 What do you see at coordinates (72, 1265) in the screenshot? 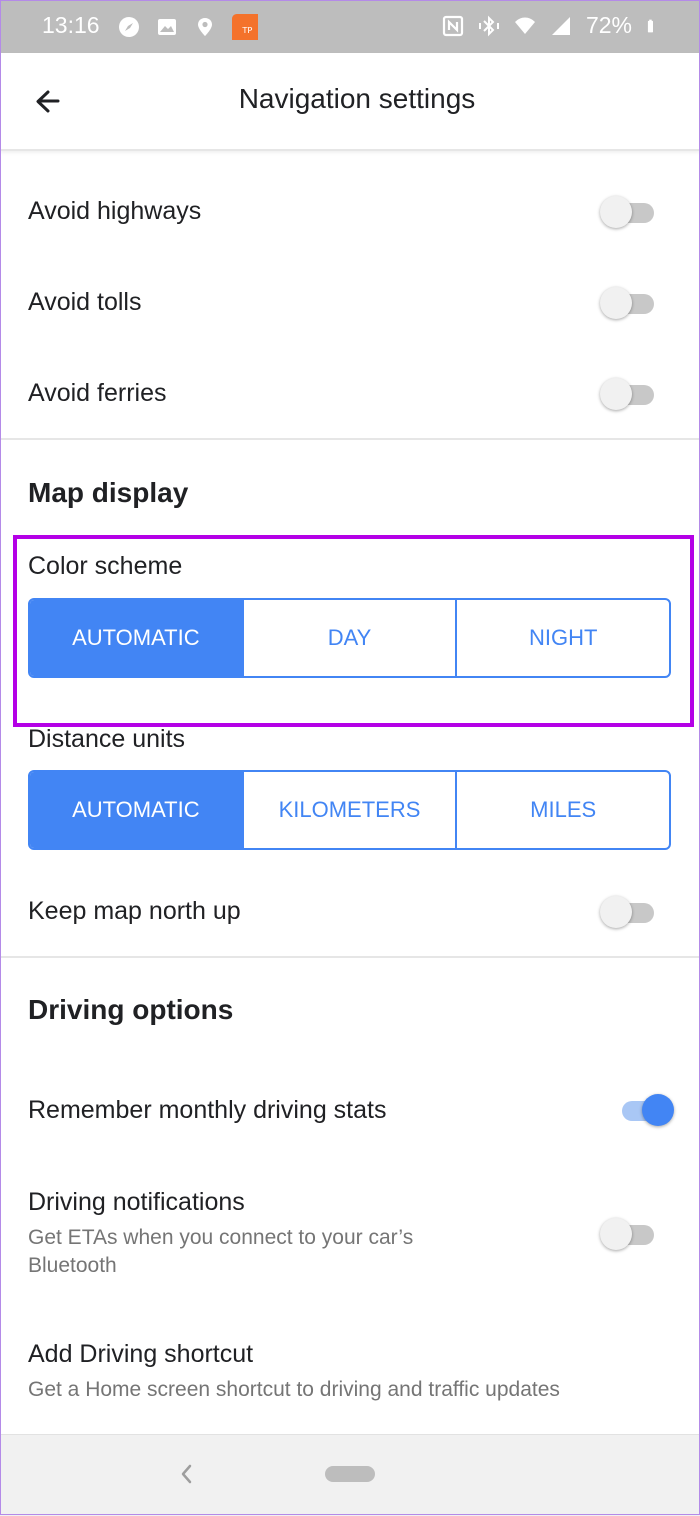
I see `driving-notifications-subtitle-line2: Bluetooth` at bounding box center [72, 1265].